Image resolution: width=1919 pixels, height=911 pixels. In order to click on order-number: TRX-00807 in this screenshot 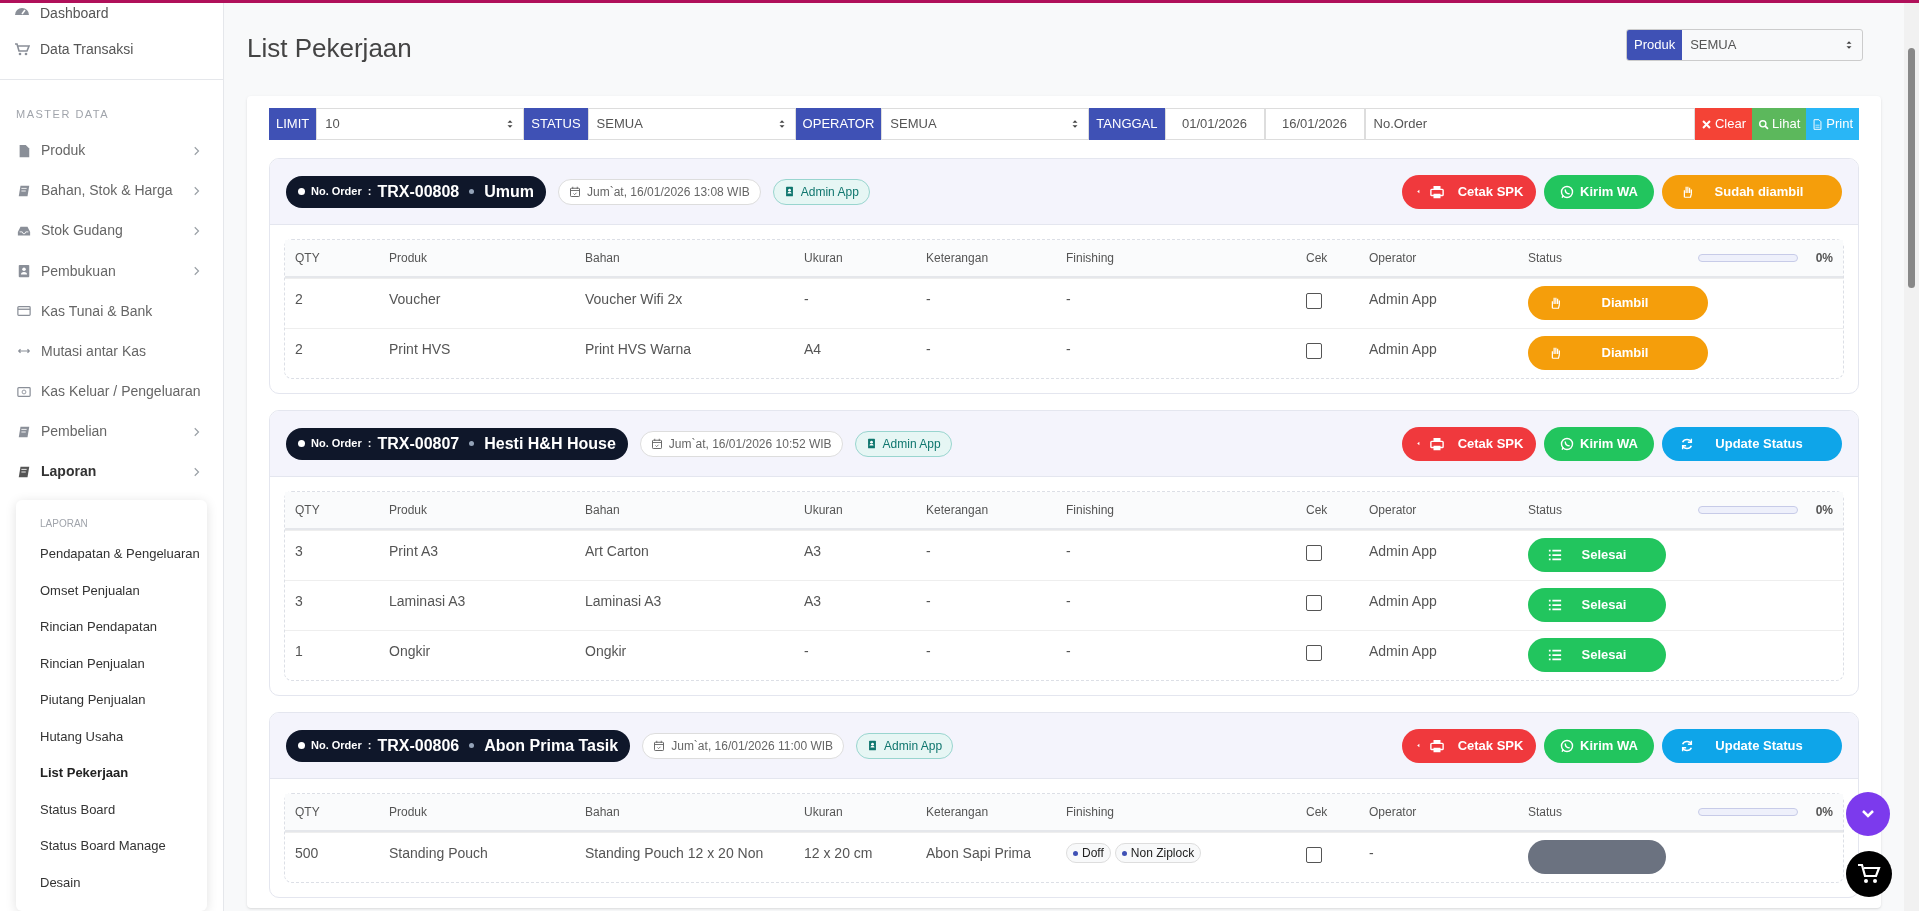, I will do `click(418, 443)`.